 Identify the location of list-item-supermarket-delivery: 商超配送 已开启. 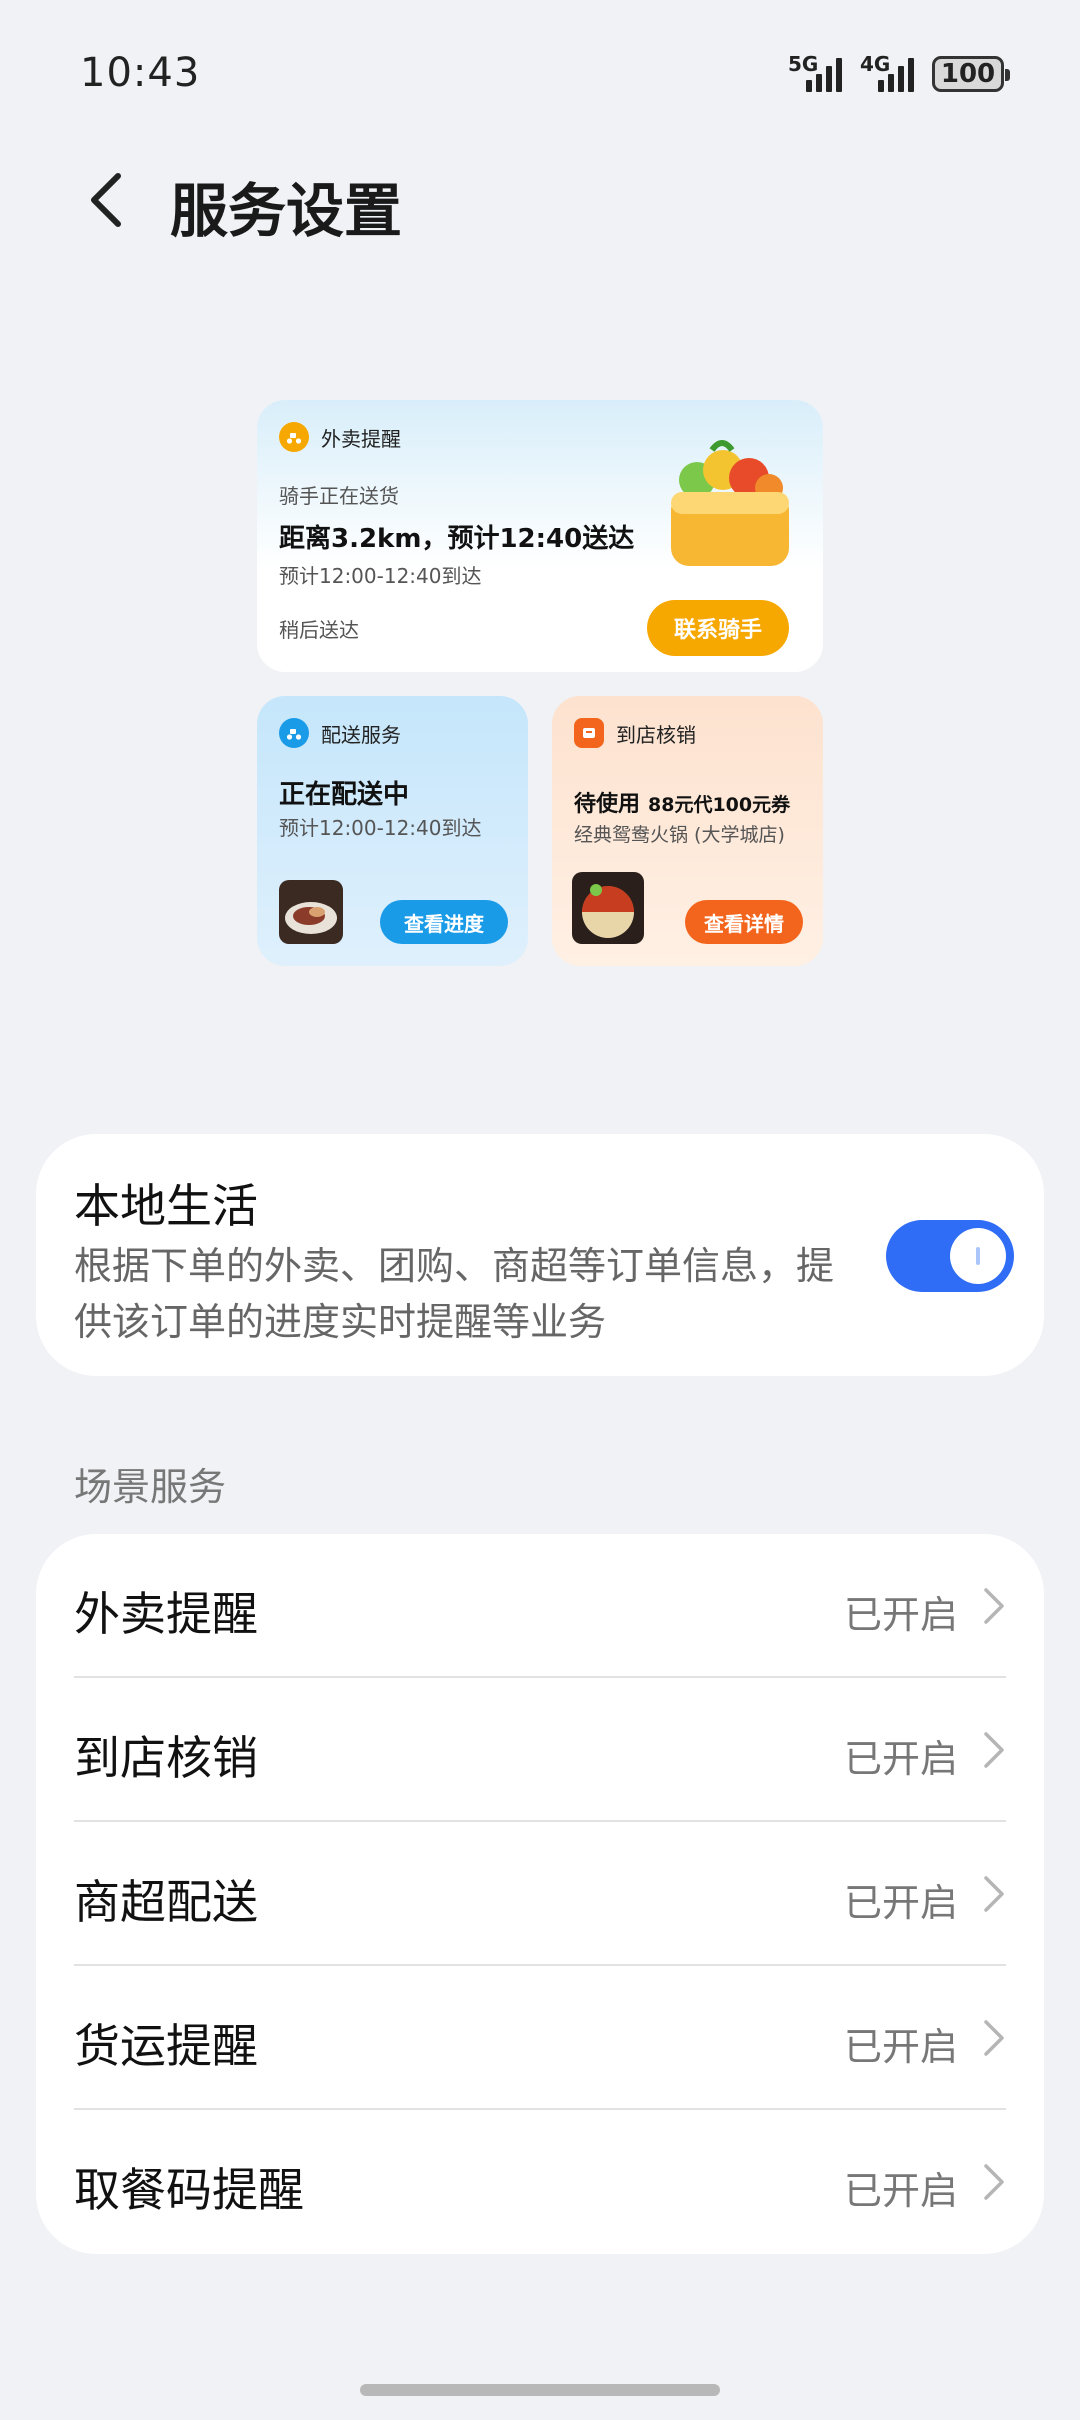
(540, 1894).